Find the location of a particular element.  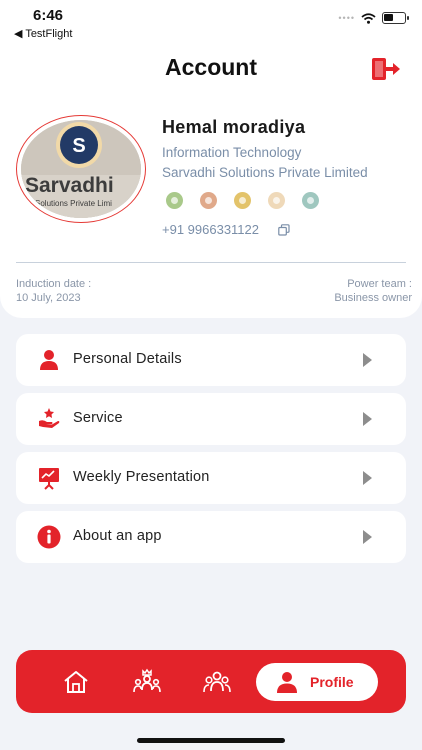

info-icon is located at coordinates (49, 537).